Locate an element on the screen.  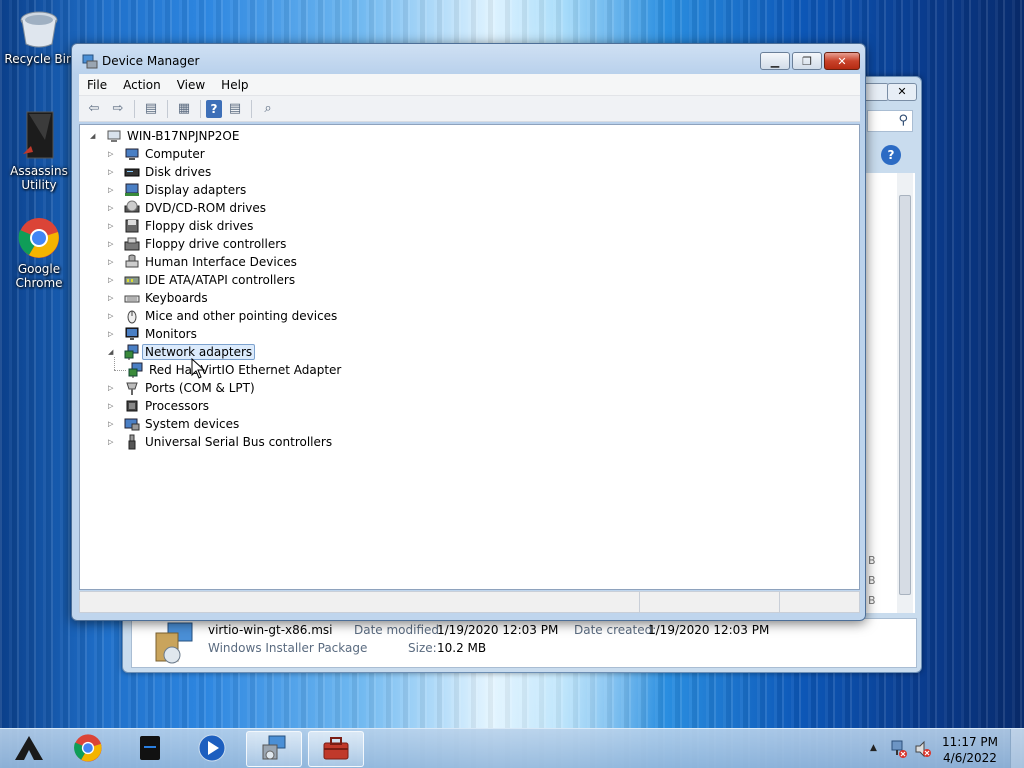
clock-date: 4/6/2022 is located at coordinates (970, 758).